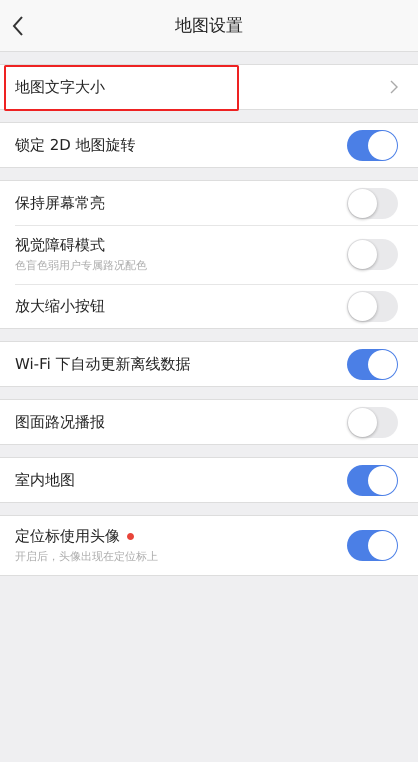 The width and height of the screenshot is (418, 762). Describe the element at coordinates (209, 145) in the screenshot. I see `settings-row: 锁定 2D 地图旋转` at that location.